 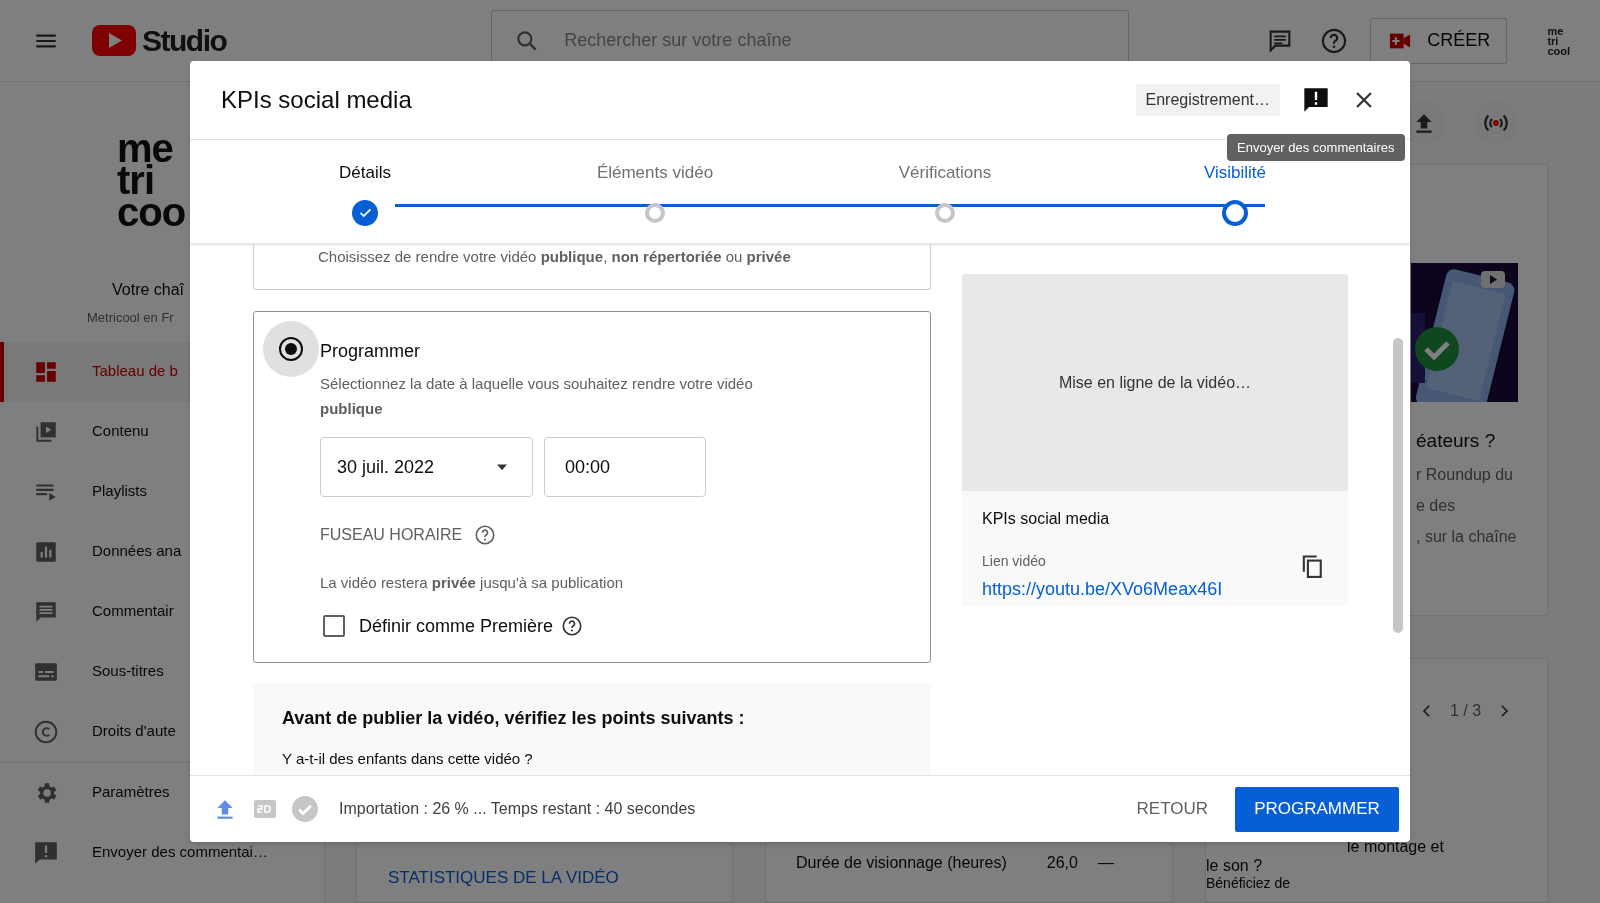 What do you see at coordinates (1014, 561) in the screenshot?
I see `link-label: Lien vidéo` at bounding box center [1014, 561].